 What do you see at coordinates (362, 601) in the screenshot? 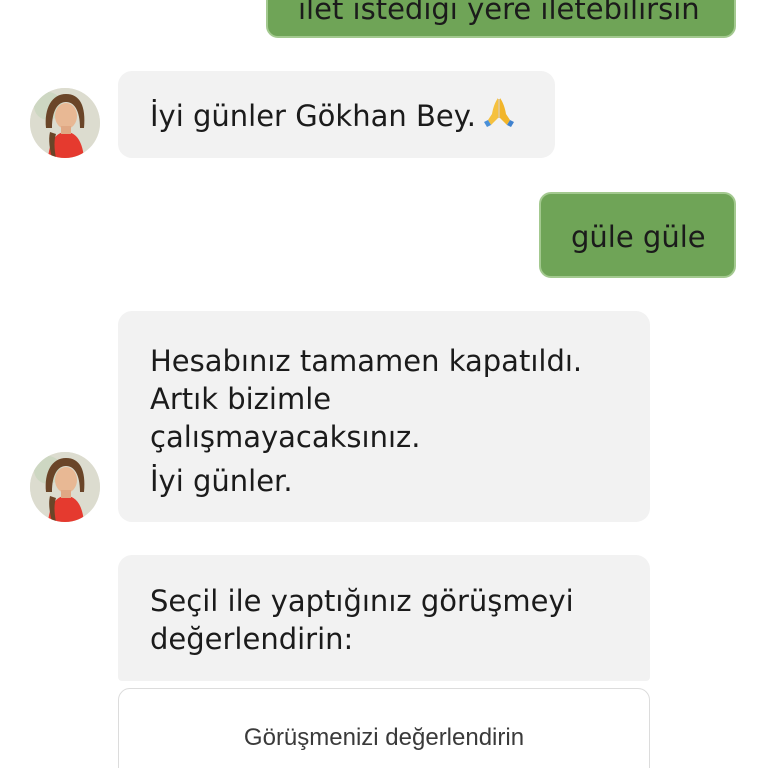
I see `message-line: Seçil ile yaptığınız görüşmeyi` at bounding box center [362, 601].